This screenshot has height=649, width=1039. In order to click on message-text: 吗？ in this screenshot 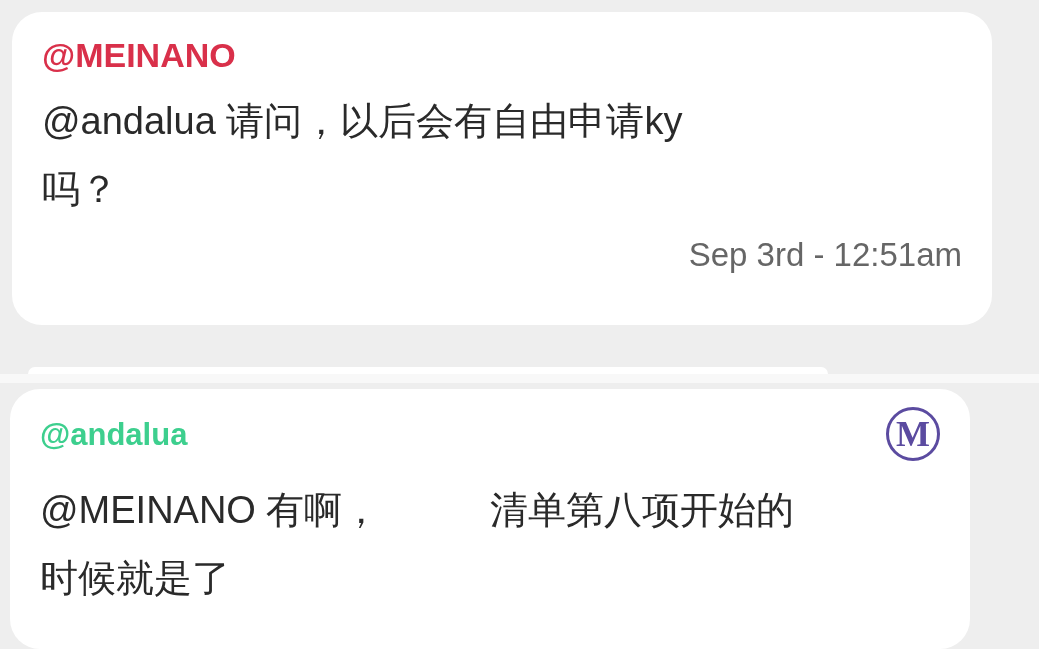, I will do `click(80, 189)`.